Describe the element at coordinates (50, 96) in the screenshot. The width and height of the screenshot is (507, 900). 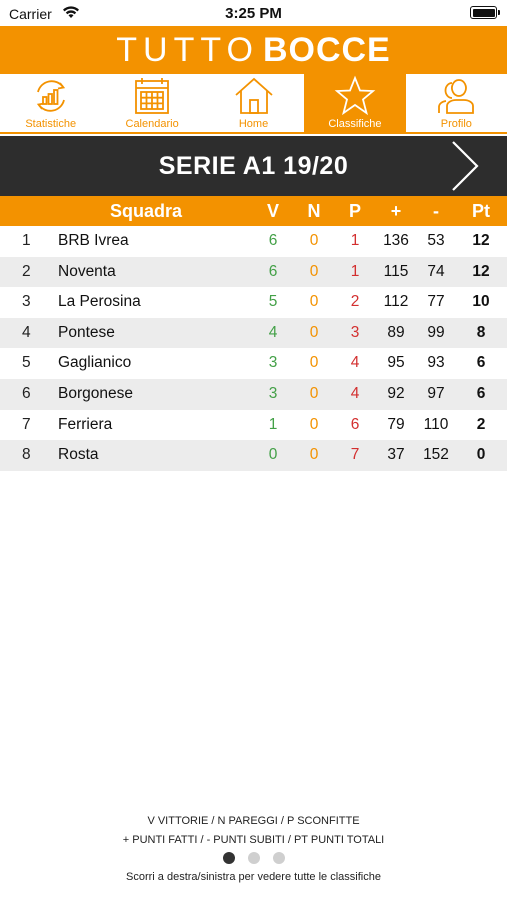
I see `chart-icon` at that location.